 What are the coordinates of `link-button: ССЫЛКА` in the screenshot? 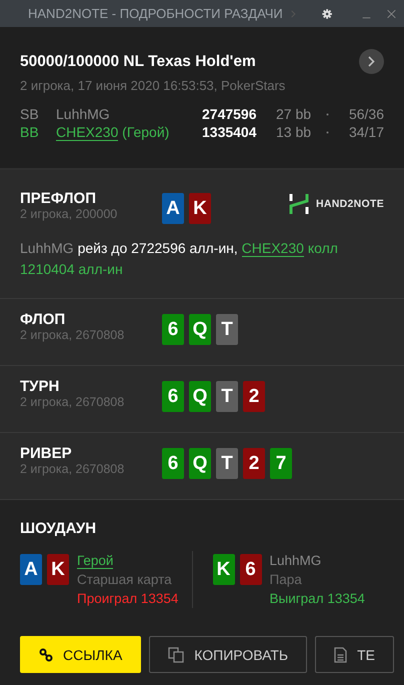 It's located at (81, 654).